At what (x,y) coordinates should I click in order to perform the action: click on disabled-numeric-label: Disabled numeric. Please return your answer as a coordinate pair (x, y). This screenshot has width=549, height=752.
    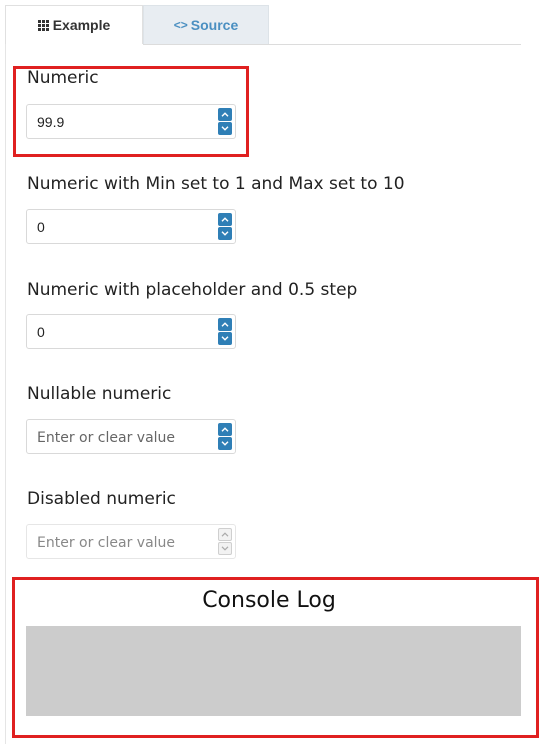
    Looking at the image, I should click on (101, 499).